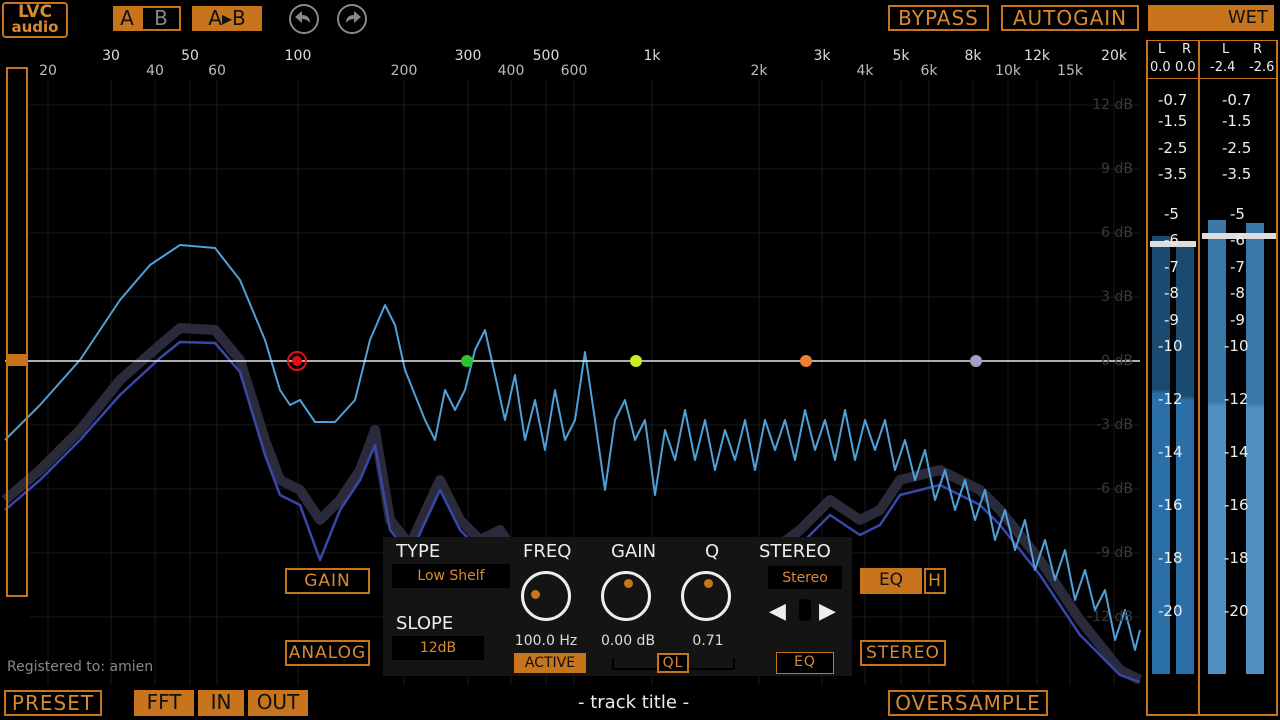 This screenshot has height=720, width=1280. I want to click on fft-in-button: IN, so click(221, 703).